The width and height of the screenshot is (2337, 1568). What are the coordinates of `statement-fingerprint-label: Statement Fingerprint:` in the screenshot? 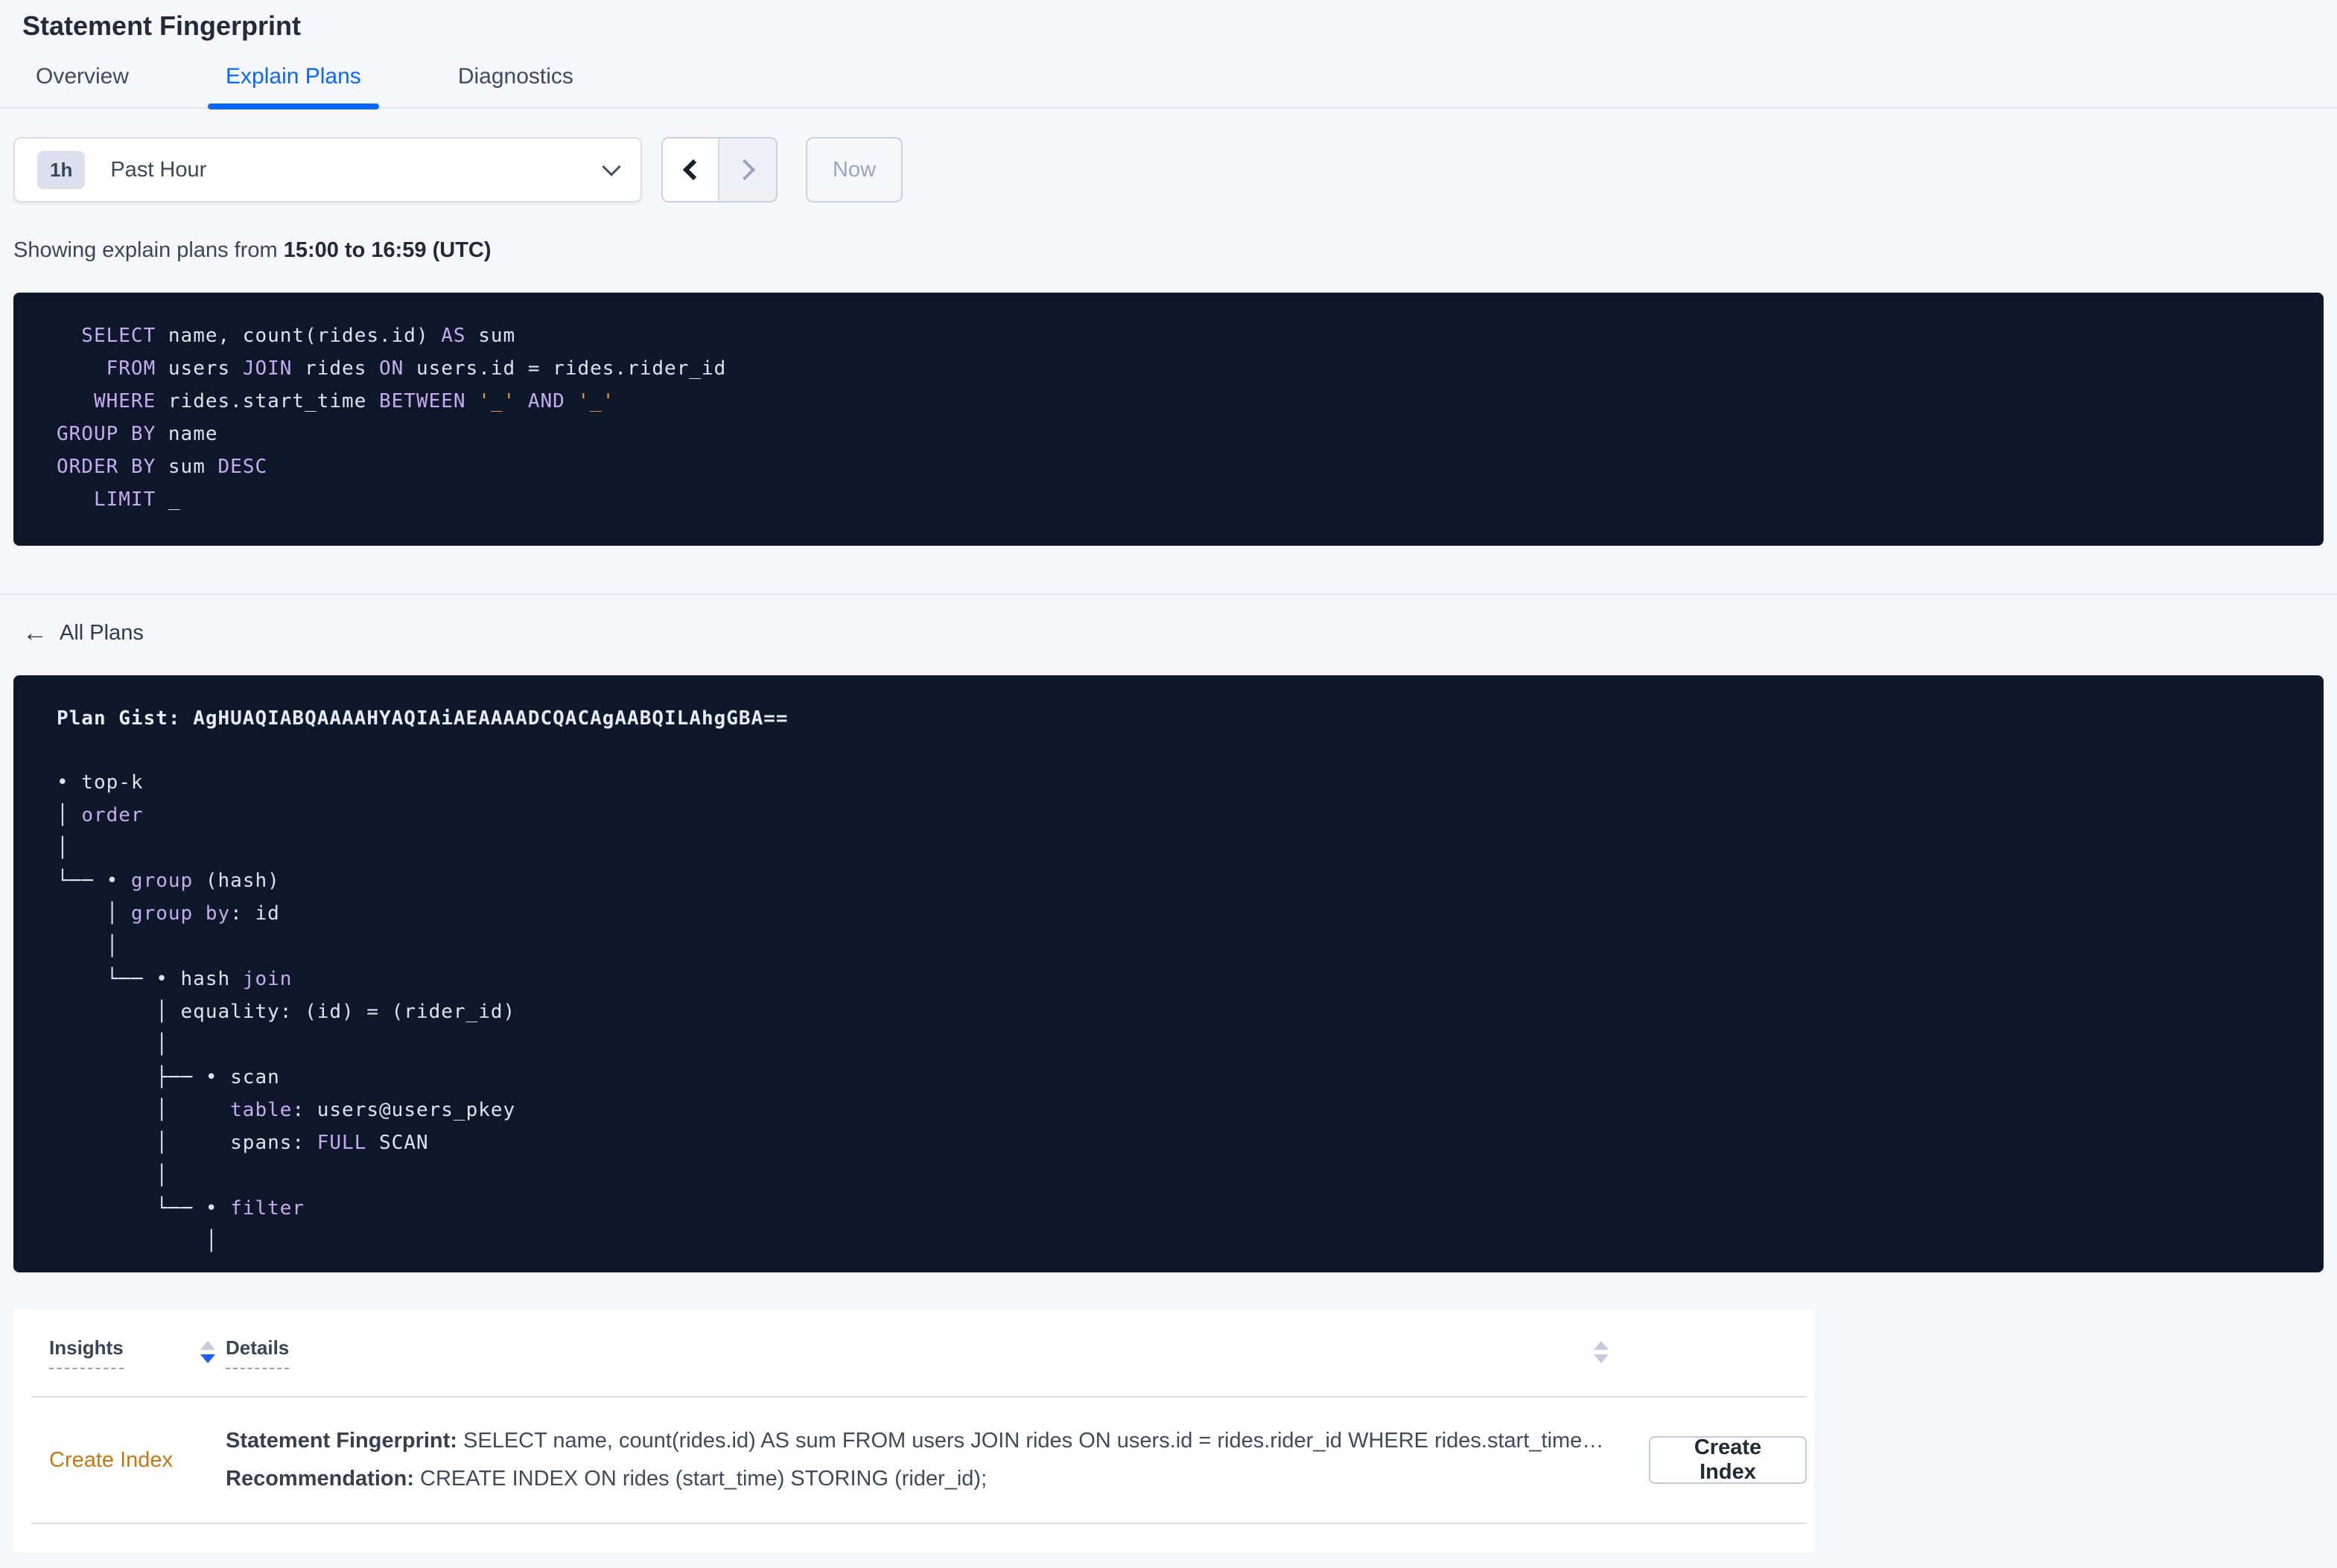 It's located at (342, 1441).